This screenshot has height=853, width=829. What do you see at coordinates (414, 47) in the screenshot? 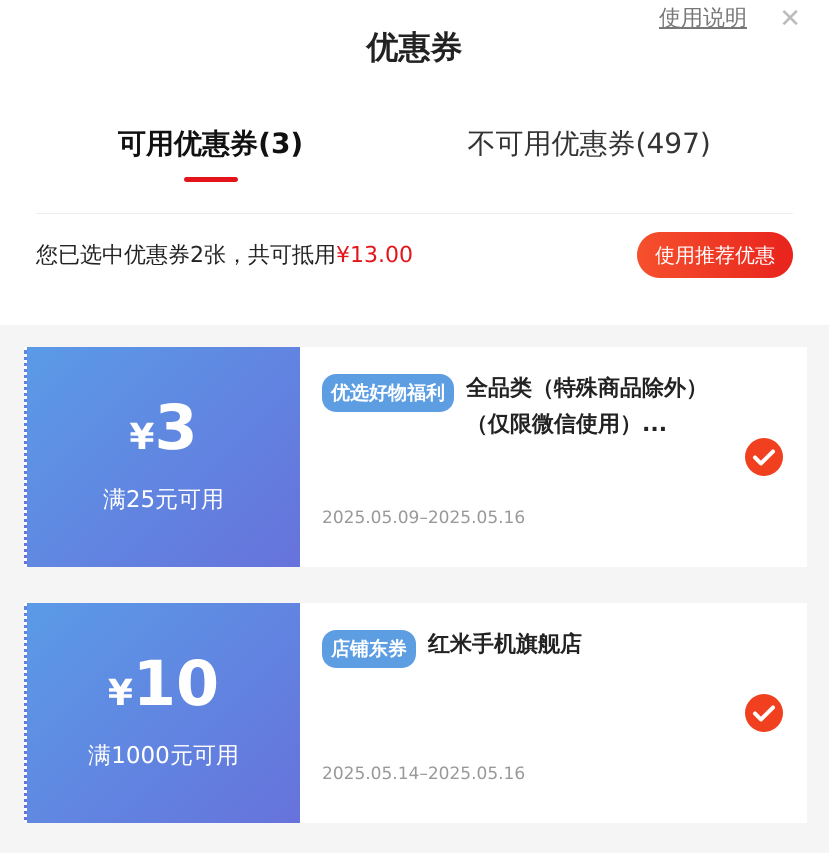
I see `page-title: 优惠券` at bounding box center [414, 47].